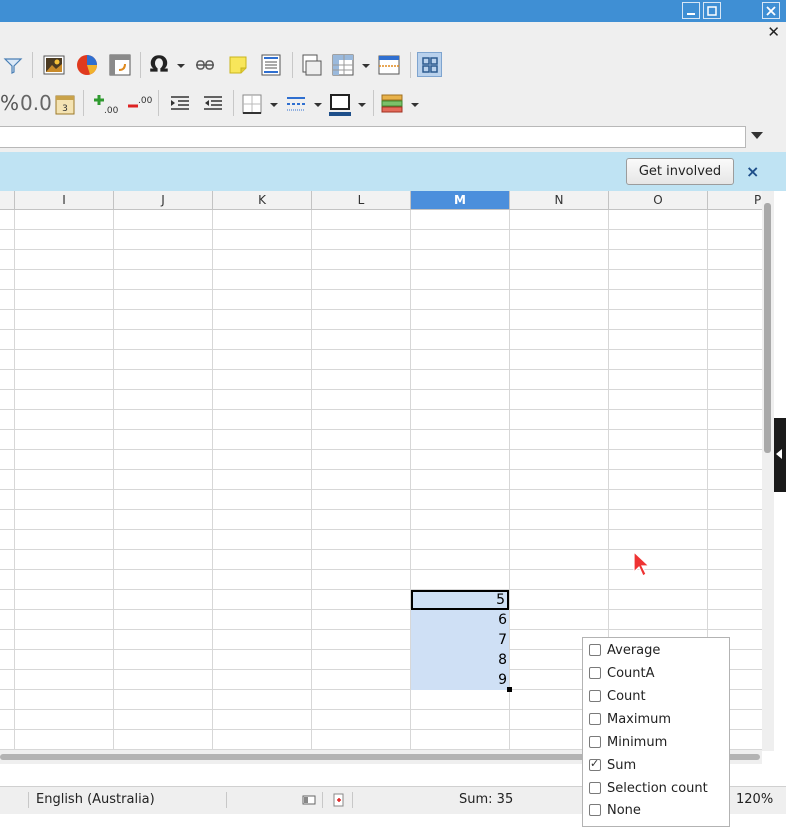 This screenshot has width=786, height=827. I want to click on menu-item-label: Maximum, so click(639, 719).